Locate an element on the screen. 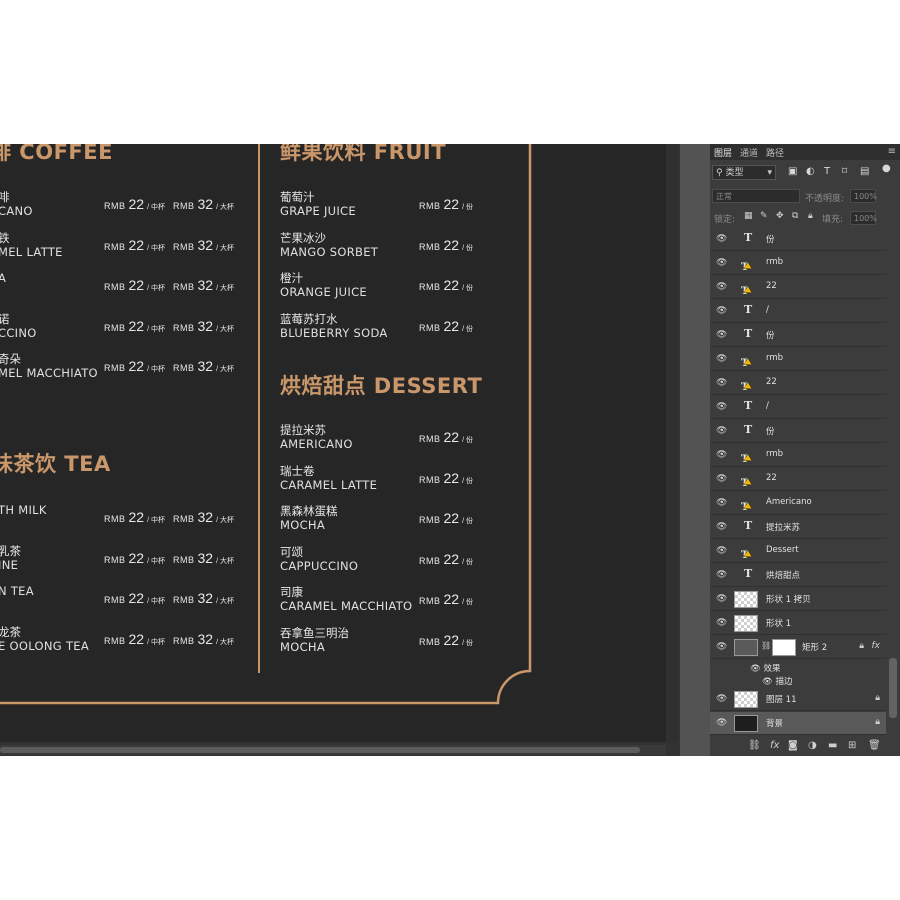 This screenshot has height=900, width=900. menu-item: 乳茶 INE is located at coordinates (10, 558).